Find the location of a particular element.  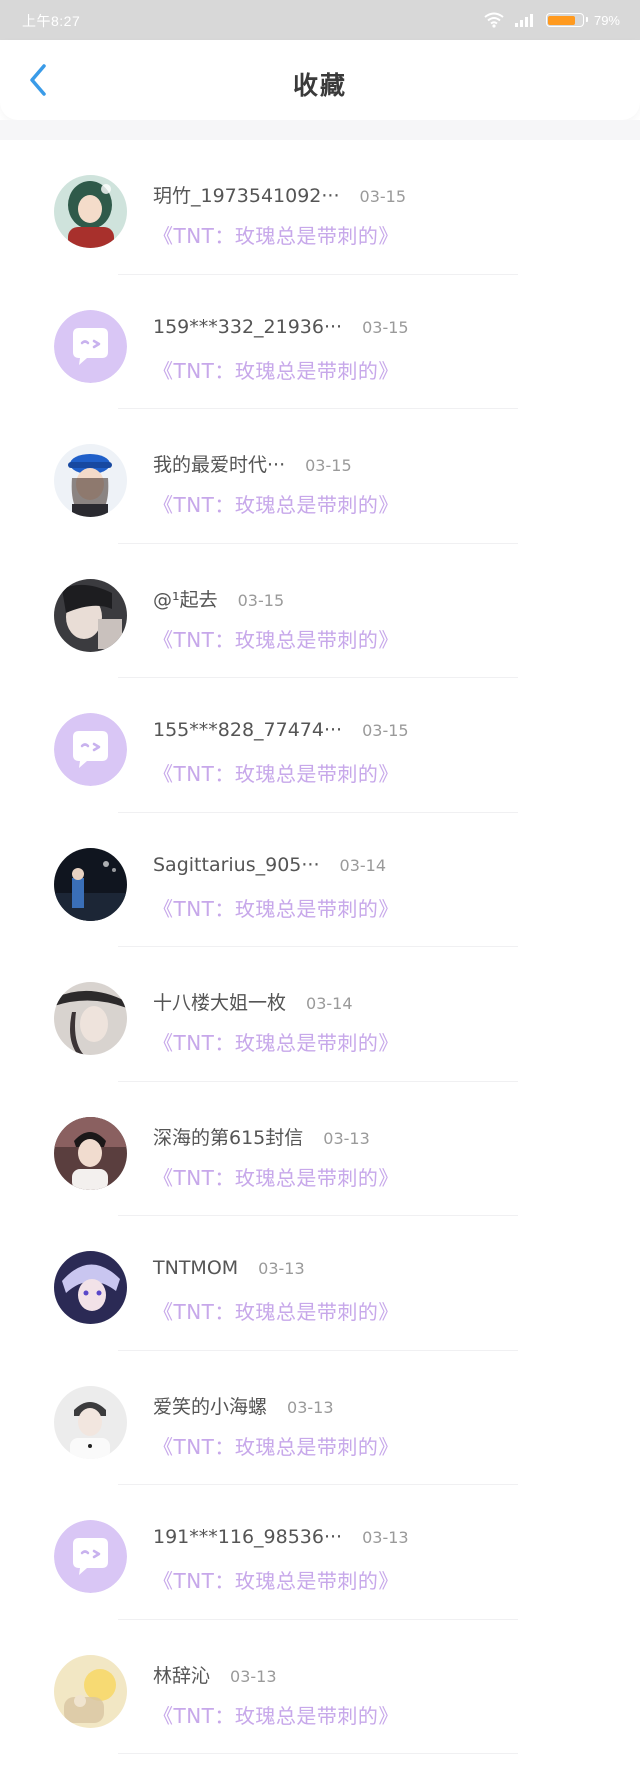

user-name: 玥竹_1973541092··· is located at coordinates (246, 194).